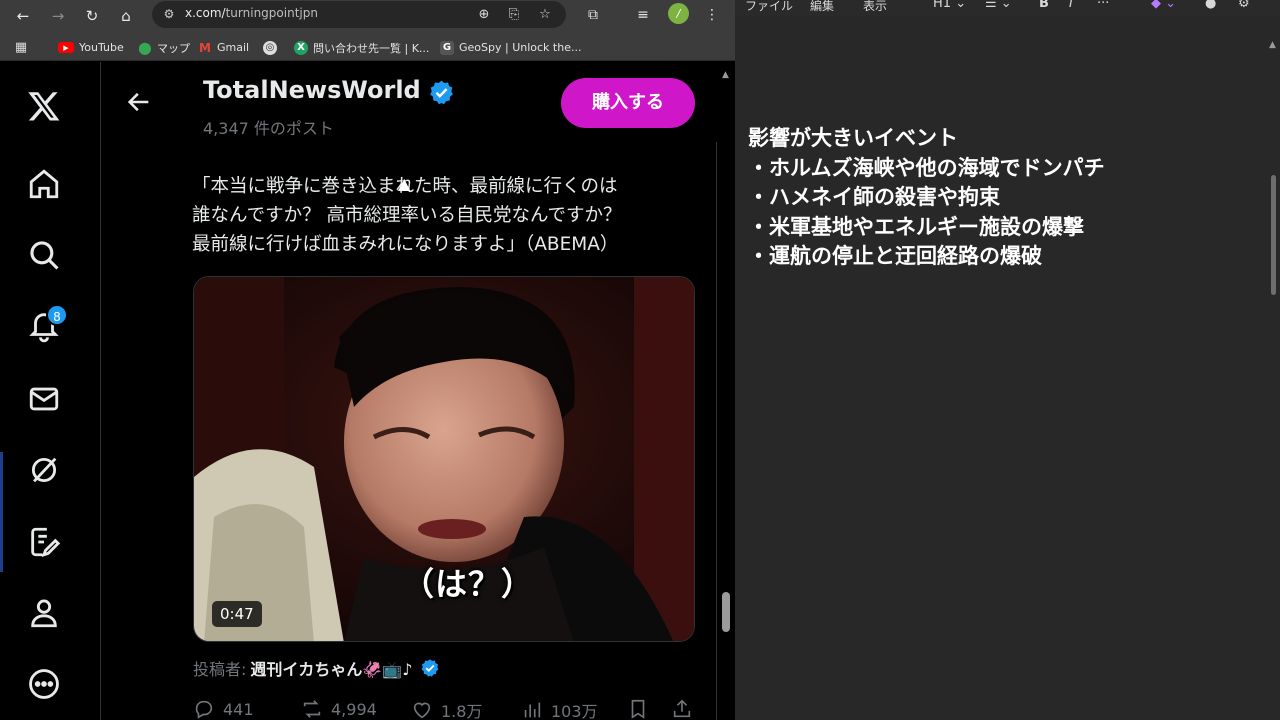  What do you see at coordinates (712, 15) in the screenshot?
I see `menu-kebab-icon: ⋮` at bounding box center [712, 15].